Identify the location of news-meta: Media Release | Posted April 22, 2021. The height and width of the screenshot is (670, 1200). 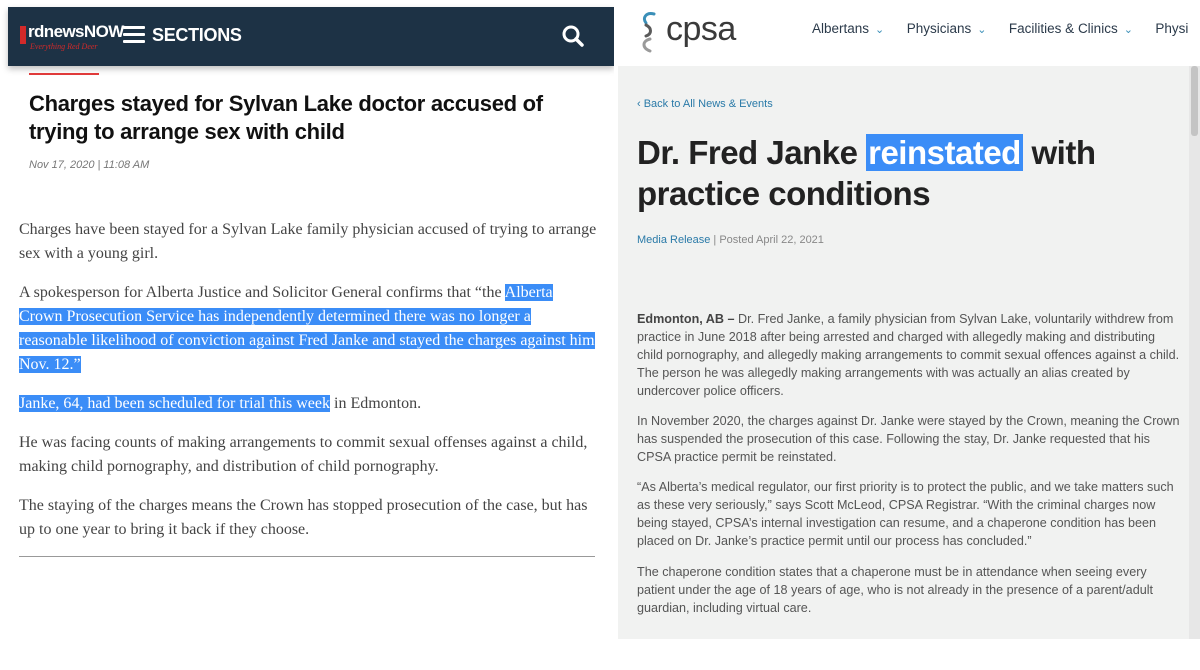
(730, 240).